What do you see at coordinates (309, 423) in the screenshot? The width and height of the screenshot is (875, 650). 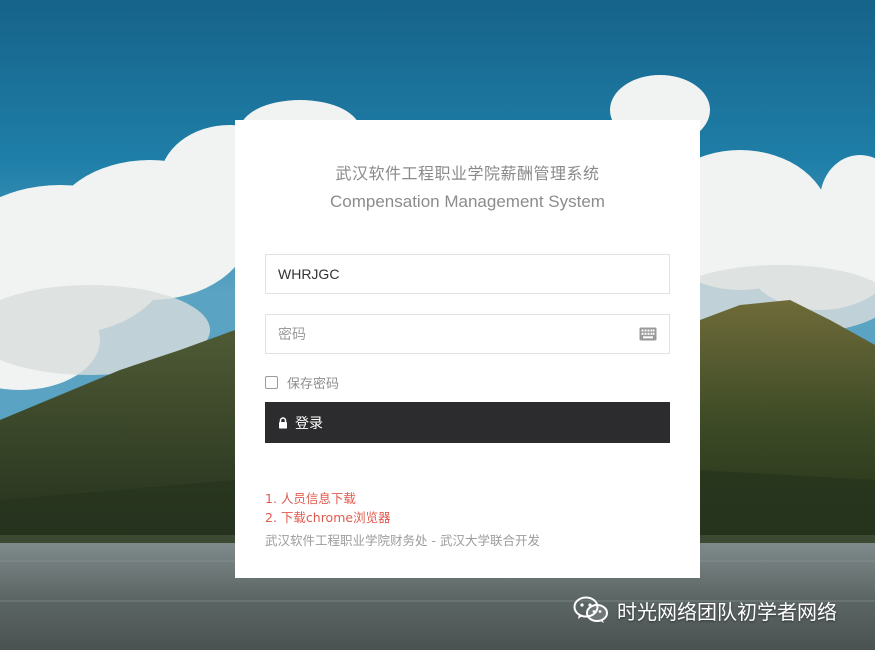 I see `login-button-label: 登录` at bounding box center [309, 423].